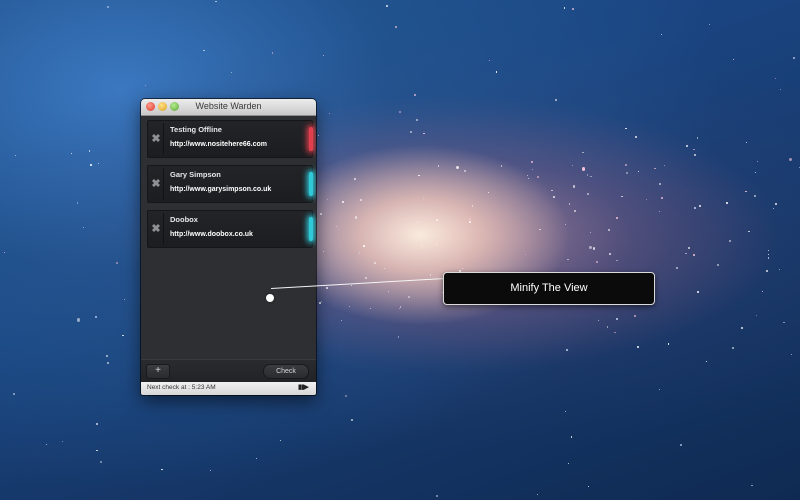  Describe the element at coordinates (303, 387) in the screenshot. I see `pause-play-icon: ▮▮▶` at that location.